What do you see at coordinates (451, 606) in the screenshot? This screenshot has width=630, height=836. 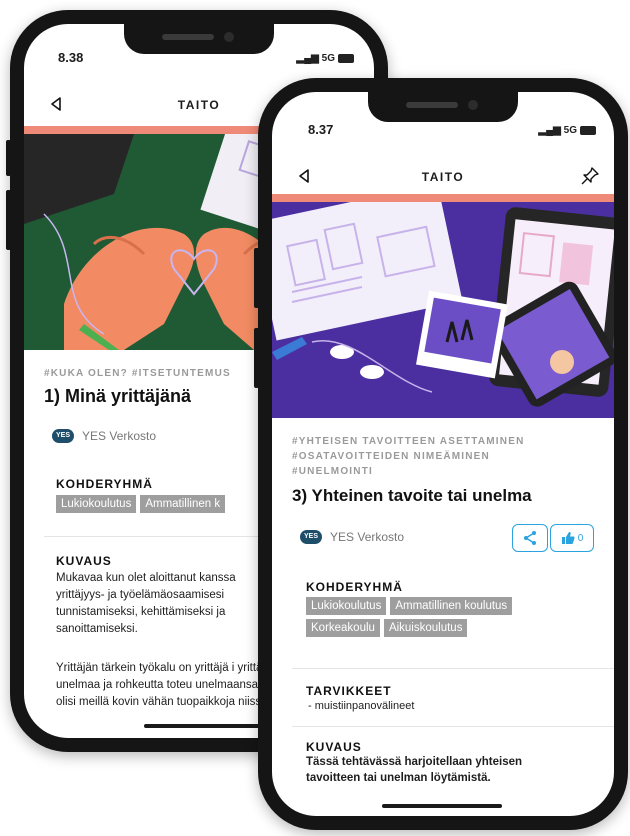 I see `chip-ammatillinen-koulutus: Ammatillinen koulutus` at bounding box center [451, 606].